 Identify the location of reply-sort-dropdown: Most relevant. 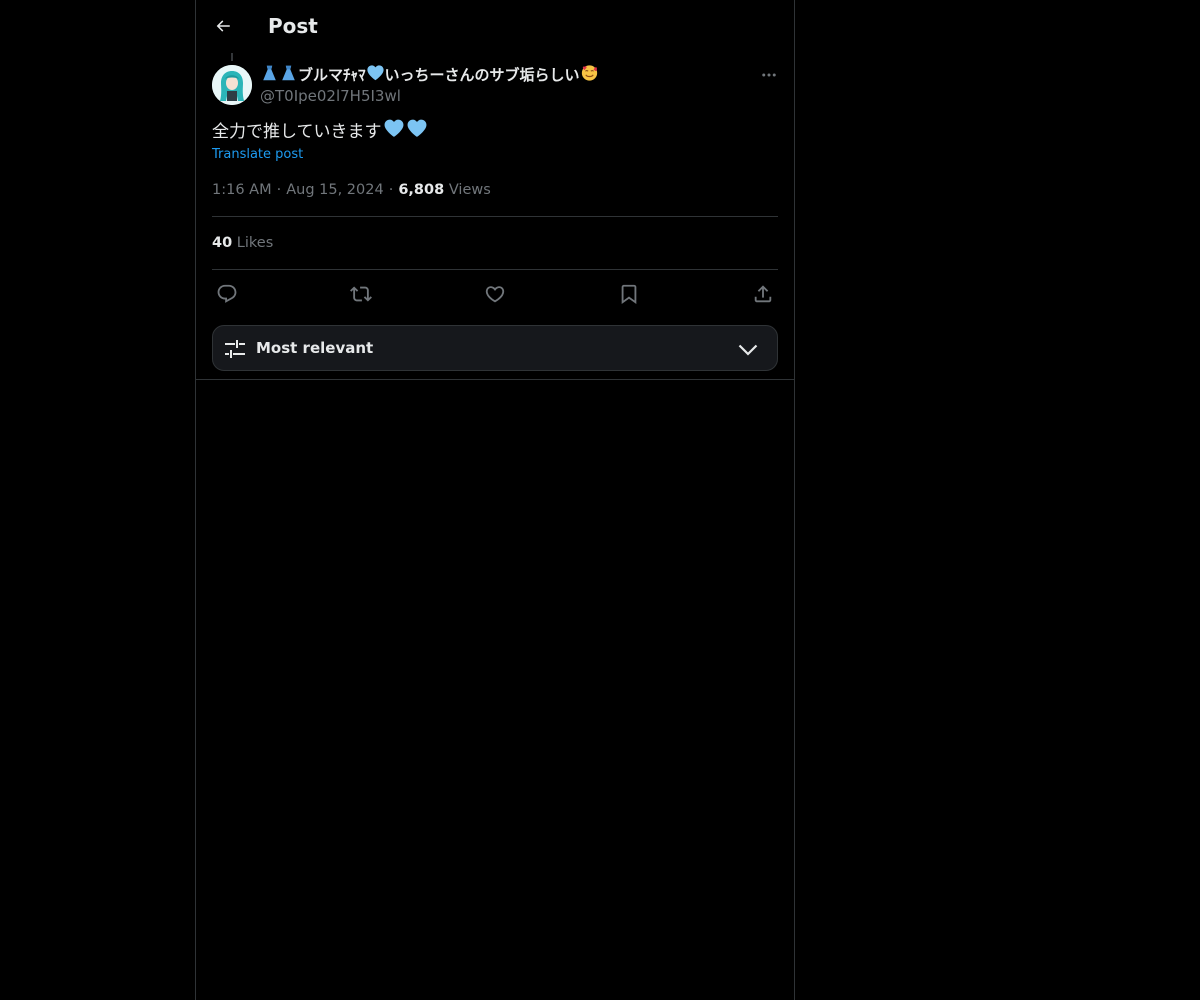
(495, 348).